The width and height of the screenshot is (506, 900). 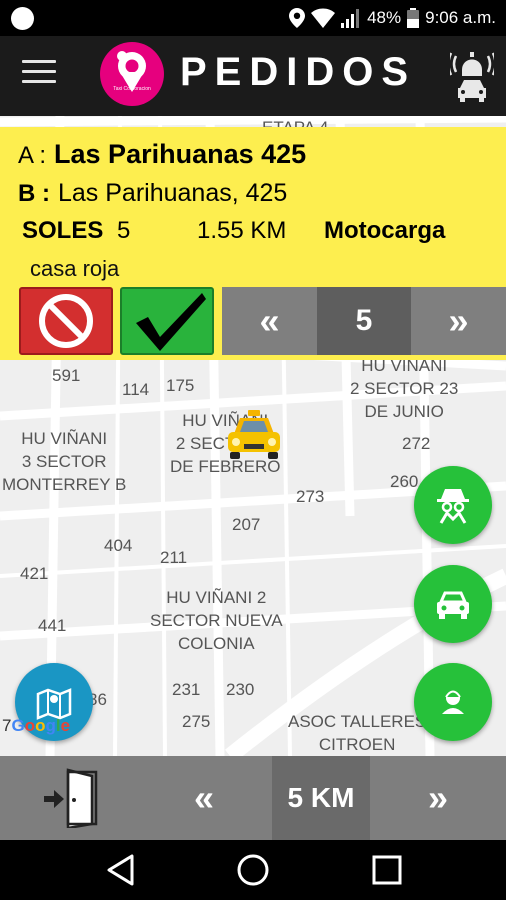 I want to click on battery-percent: 48%, so click(x=384, y=17).